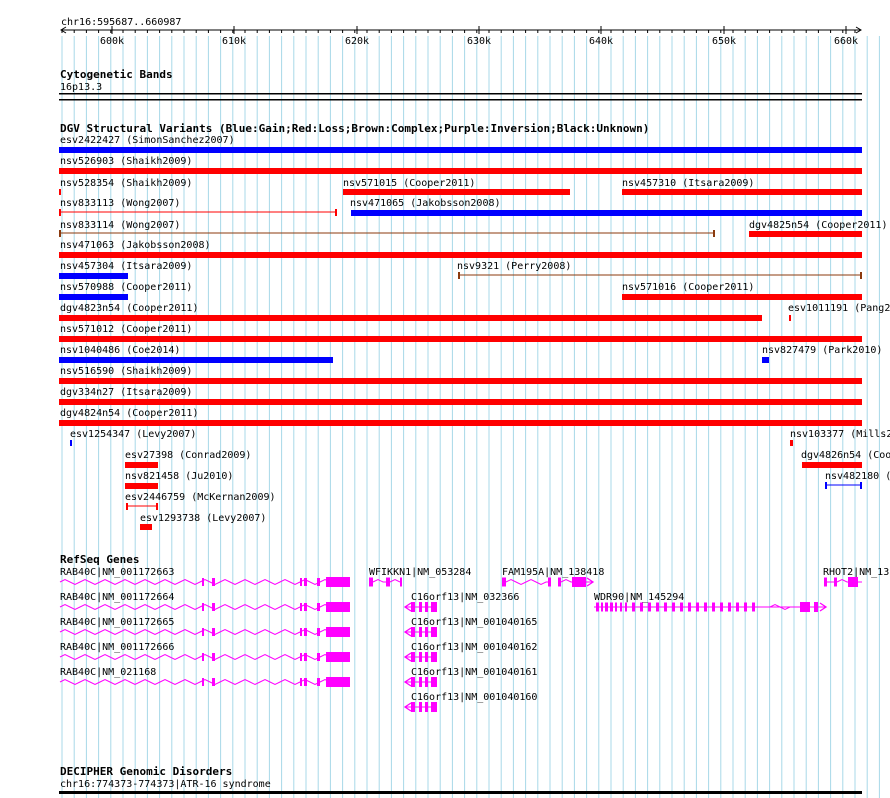 This screenshot has height=798, width=890. What do you see at coordinates (606, 207) in the screenshot?
I see `dgv-variant: nsv471065 (Jakobsson2008)` at bounding box center [606, 207].